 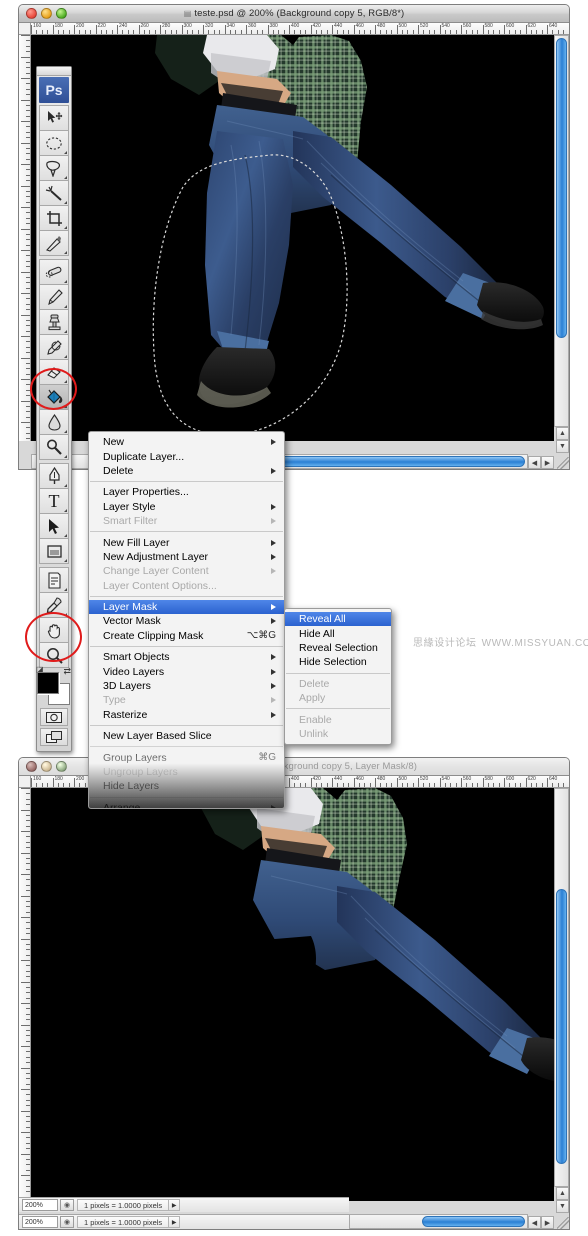 What do you see at coordinates (186, 686) in the screenshot?
I see `menu-item-3d-layers: 3D Layers` at bounding box center [186, 686].